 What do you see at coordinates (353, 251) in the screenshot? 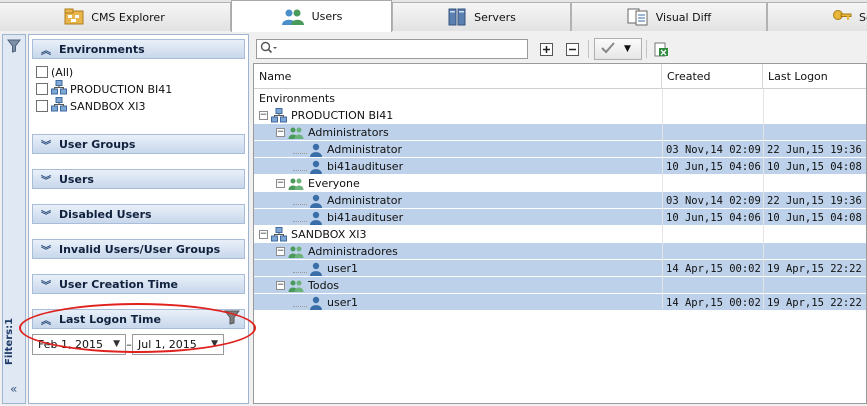
I see `row-name-label: Administradores` at bounding box center [353, 251].